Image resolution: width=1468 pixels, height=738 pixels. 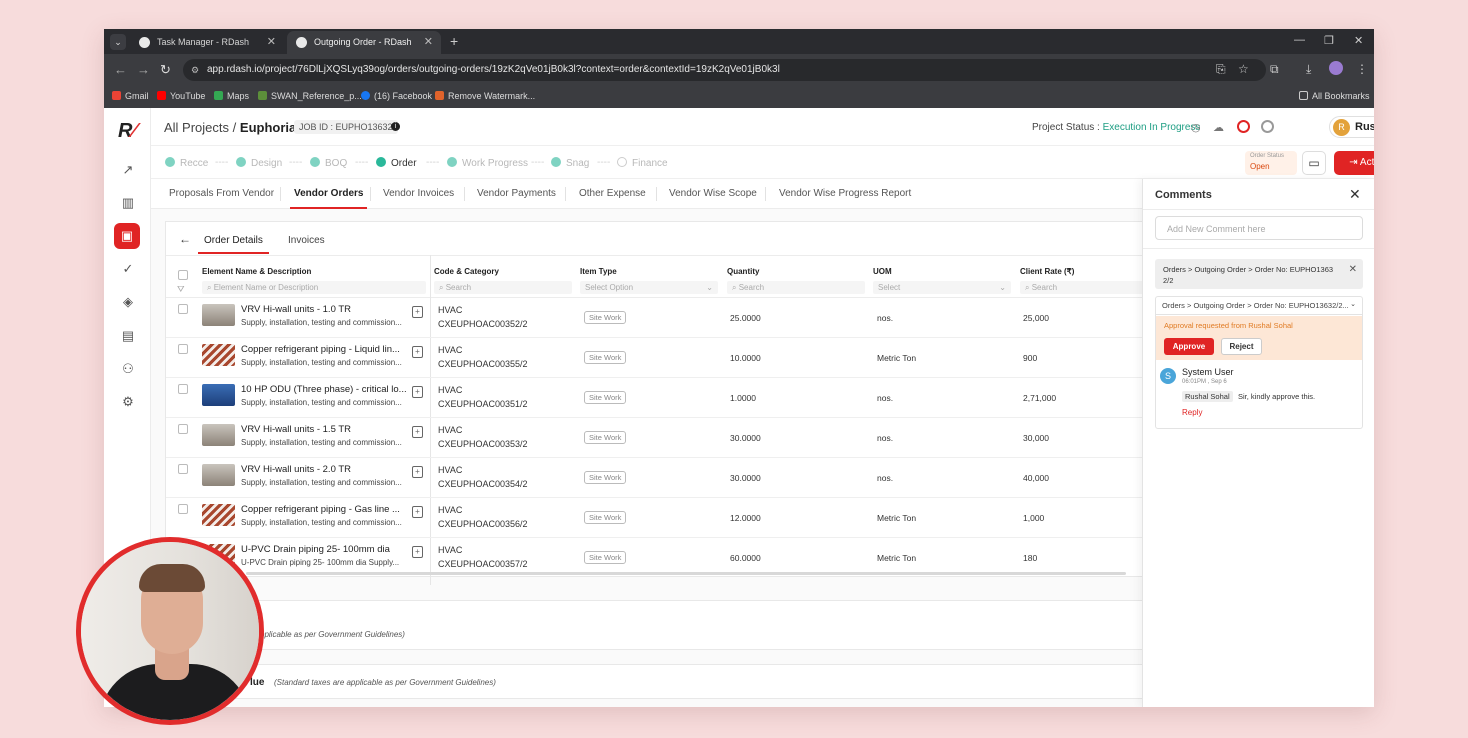 I want to click on stage-boq: BOQ, so click(x=328, y=163).